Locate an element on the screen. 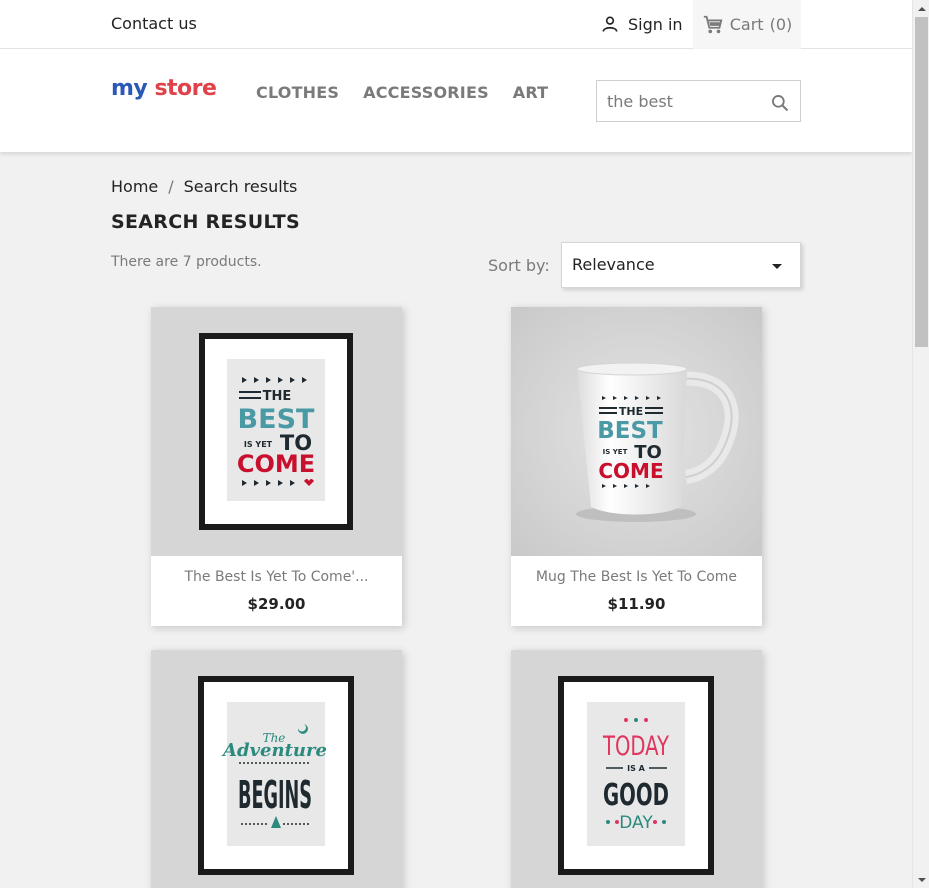  page-title: SEARCH RESULTS is located at coordinates (205, 222).